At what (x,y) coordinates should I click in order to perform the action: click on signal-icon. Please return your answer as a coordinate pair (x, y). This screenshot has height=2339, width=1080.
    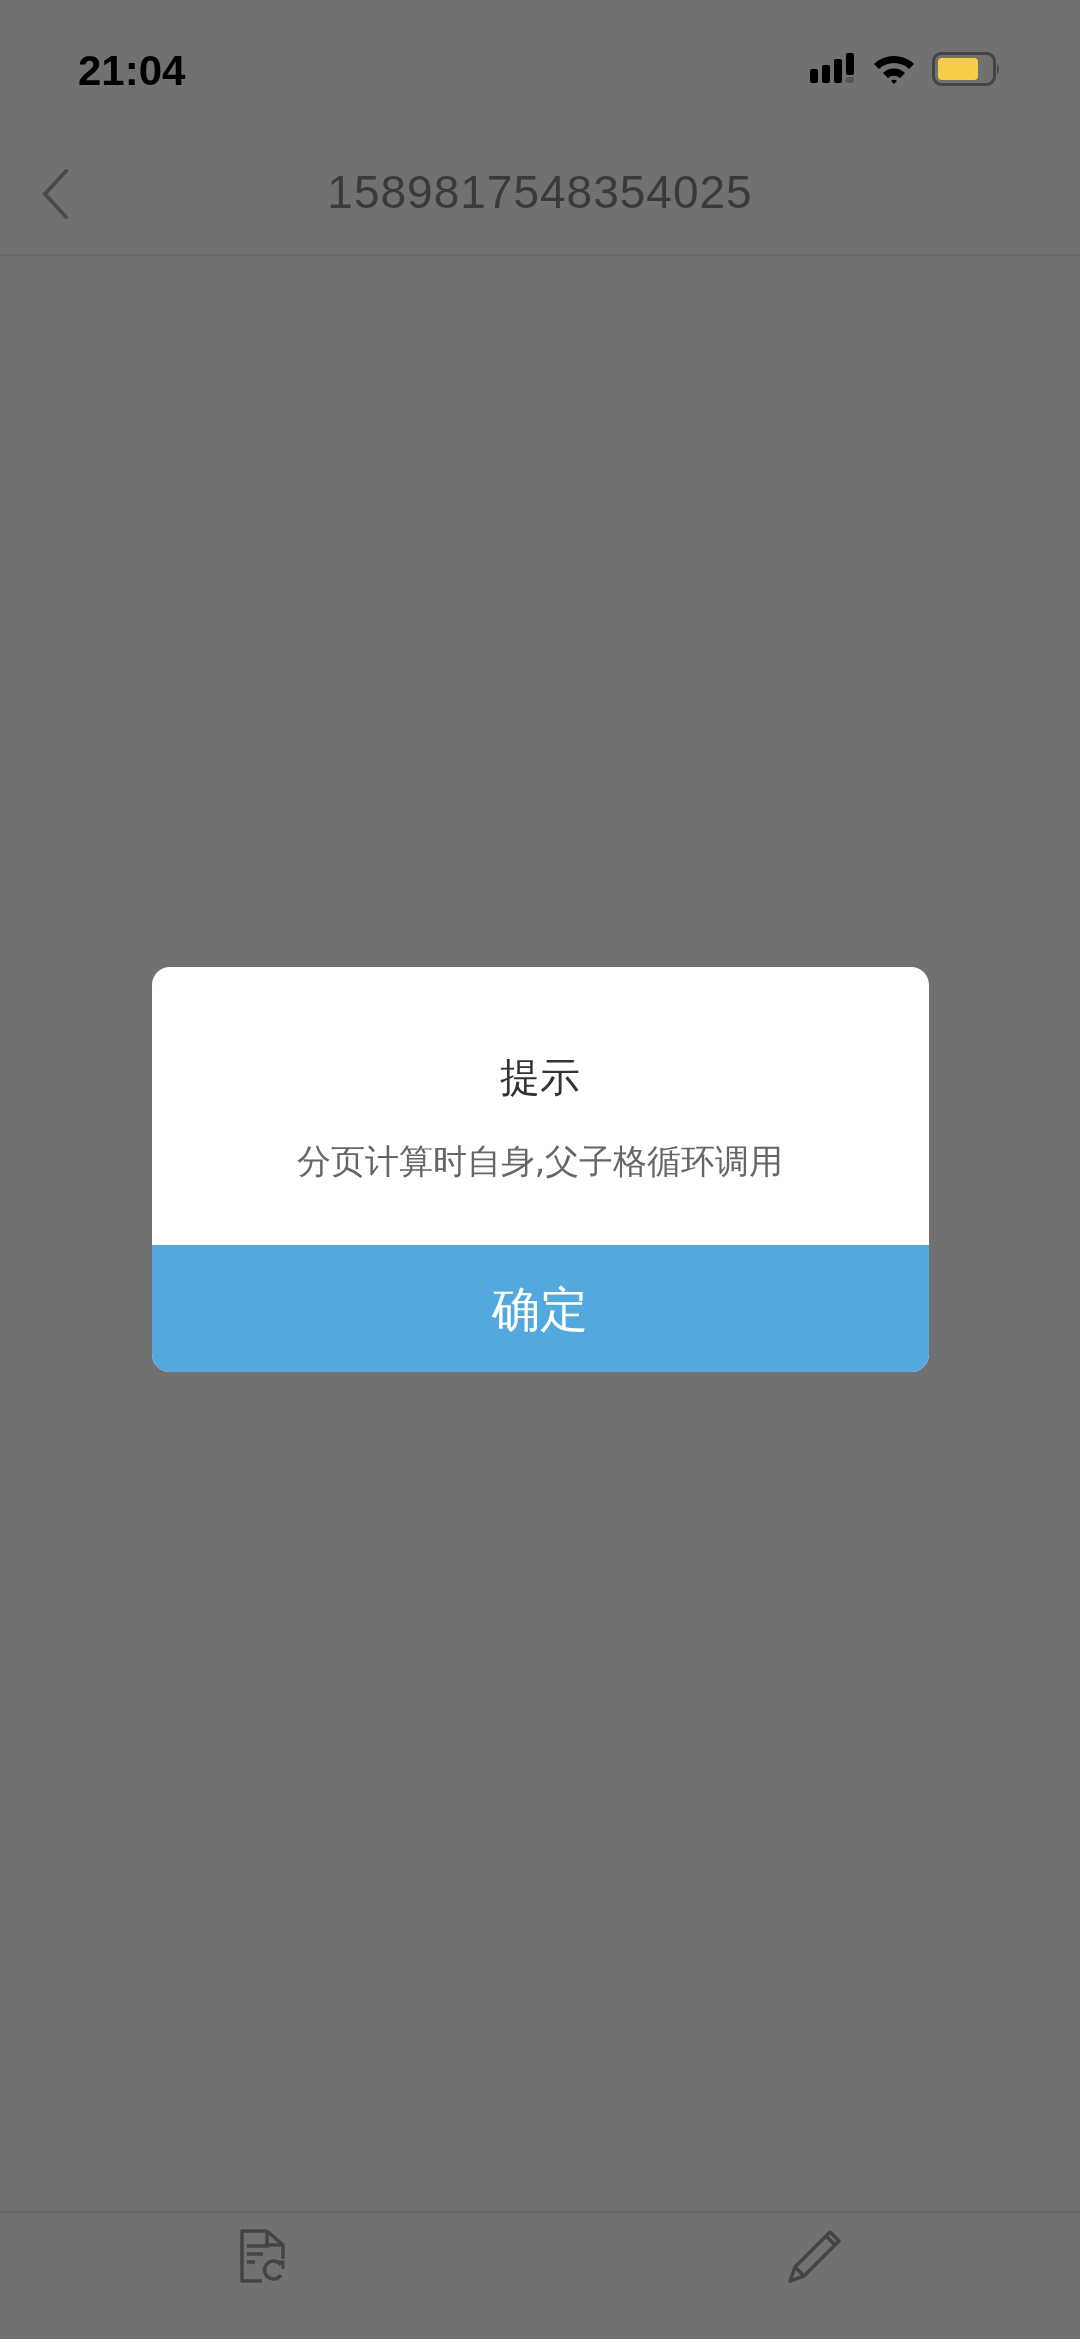
    Looking at the image, I should click on (833, 69).